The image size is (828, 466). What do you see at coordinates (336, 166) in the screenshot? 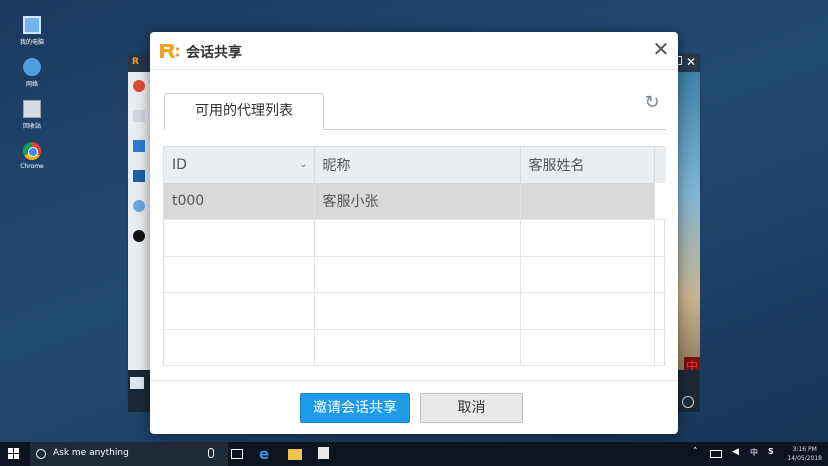
I see `column-header-label: 昵称` at bounding box center [336, 166].